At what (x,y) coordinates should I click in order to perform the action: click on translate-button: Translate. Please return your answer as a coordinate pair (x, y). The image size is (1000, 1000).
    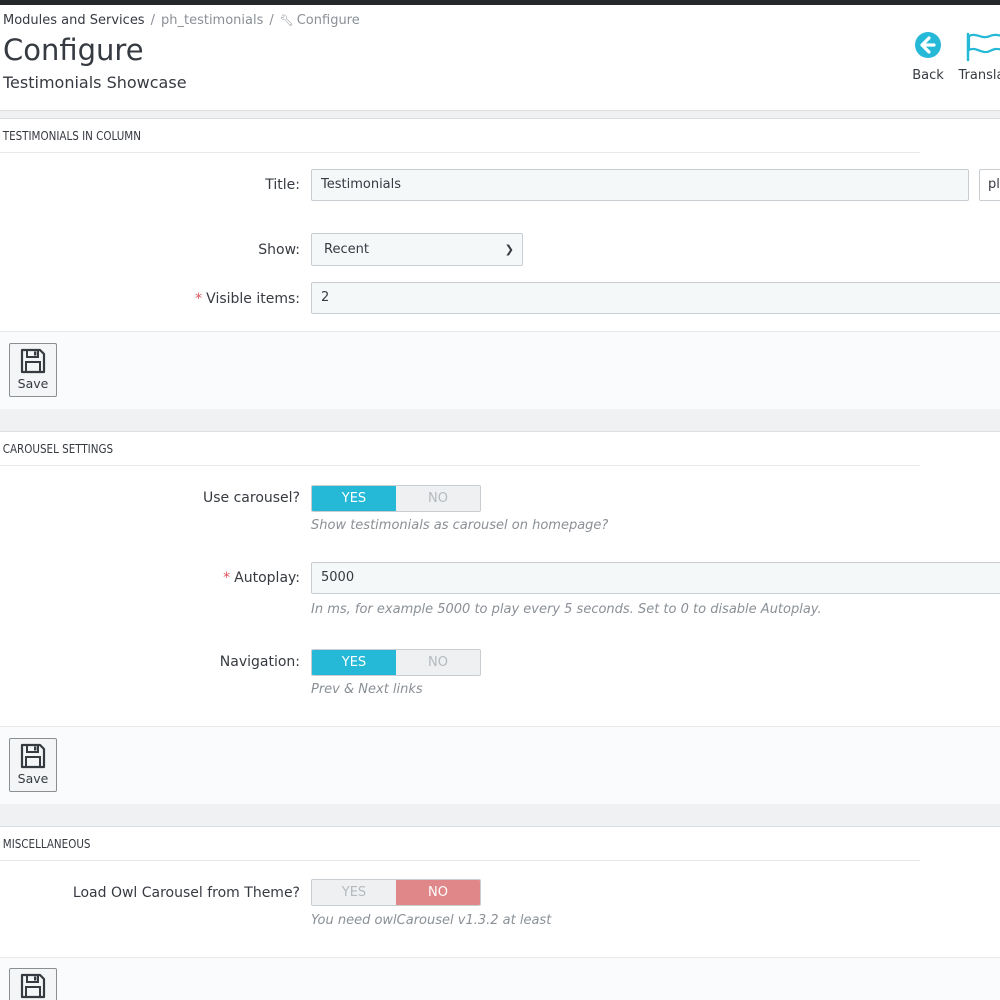
    Looking at the image, I should click on (979, 57).